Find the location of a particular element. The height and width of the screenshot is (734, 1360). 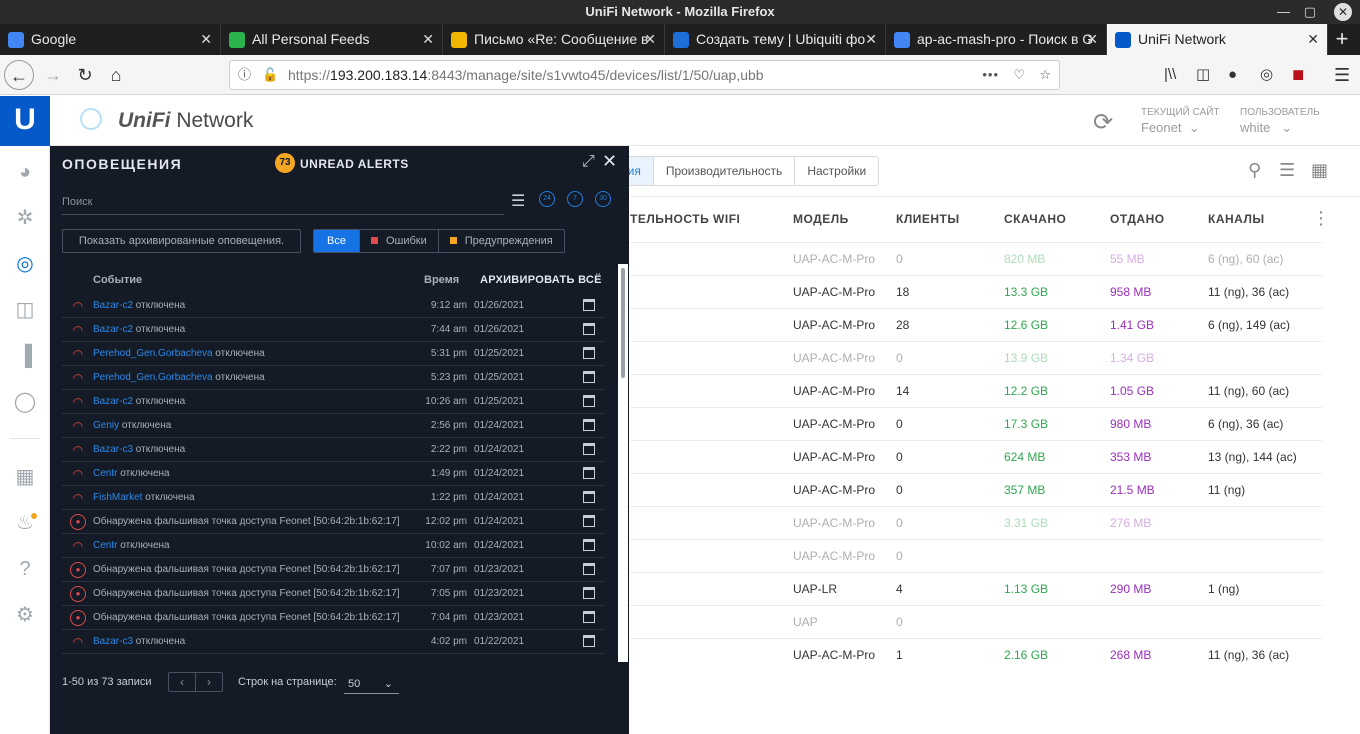

tab-settings: Настройки is located at coordinates (836, 171).